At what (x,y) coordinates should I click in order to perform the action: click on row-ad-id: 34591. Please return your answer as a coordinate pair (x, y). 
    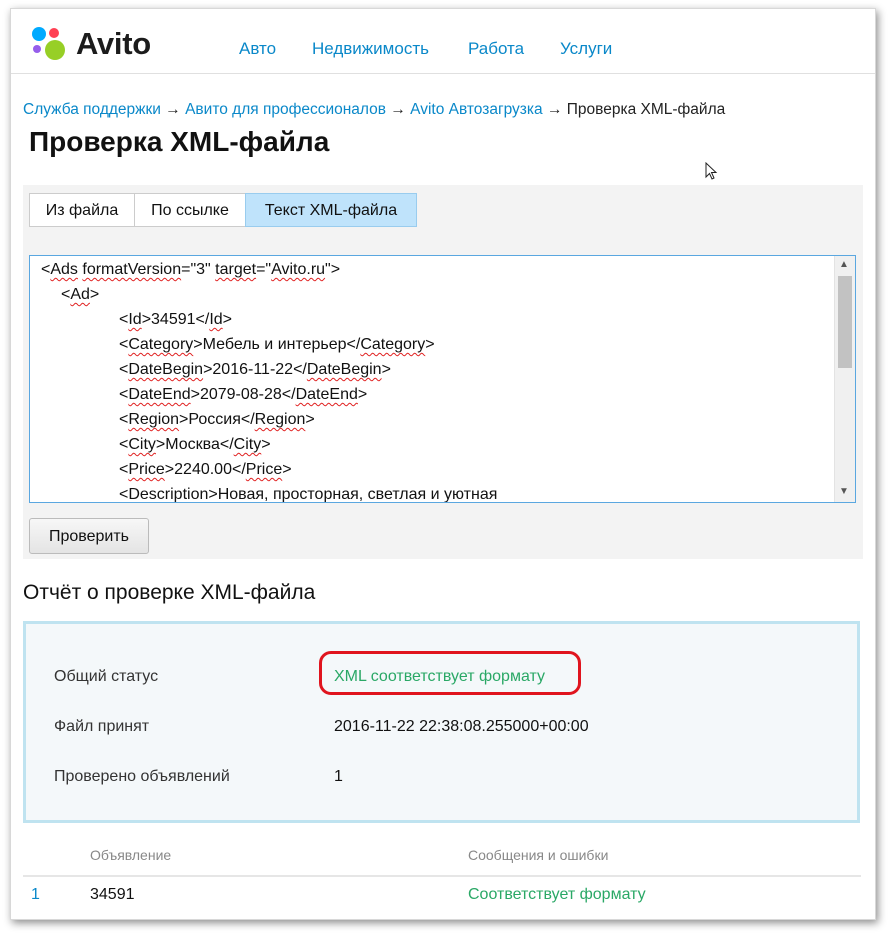
    Looking at the image, I should click on (112, 894).